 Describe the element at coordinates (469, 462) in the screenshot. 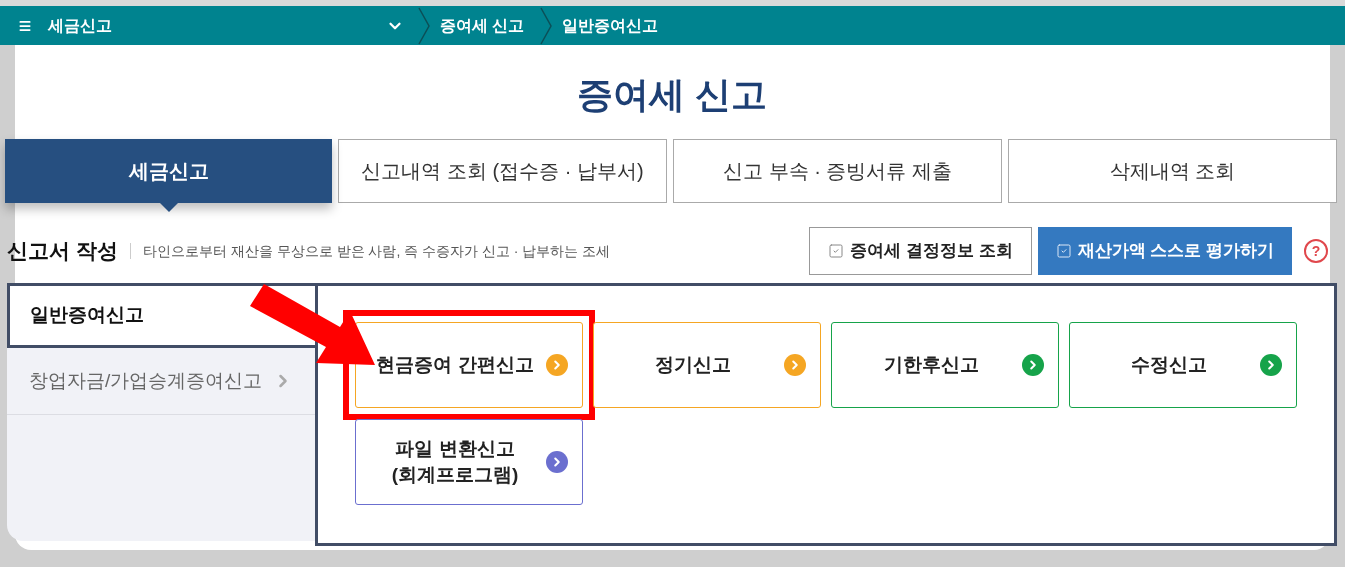

I see `option-card: 파일 변환신고 (회계프로그램)` at that location.